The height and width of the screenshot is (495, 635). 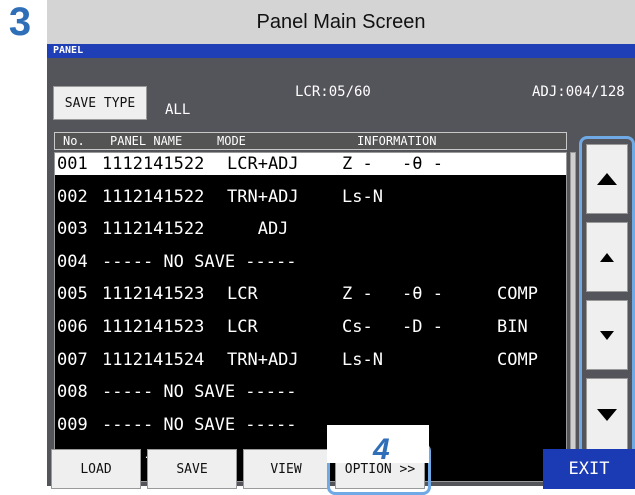 I want to click on list-row: 004 ----- NO SAVE -----, so click(x=310, y=262).